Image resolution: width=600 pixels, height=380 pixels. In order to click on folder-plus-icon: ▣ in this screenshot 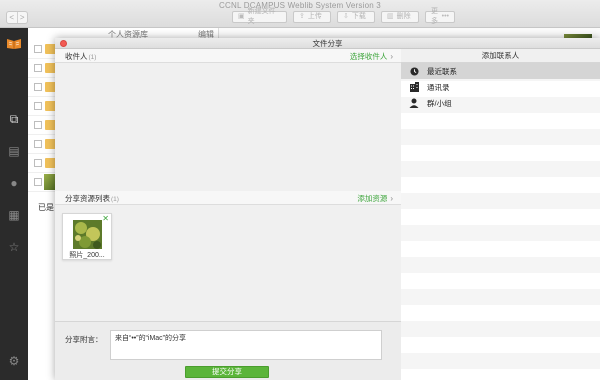, I will do `click(241, 16)`.